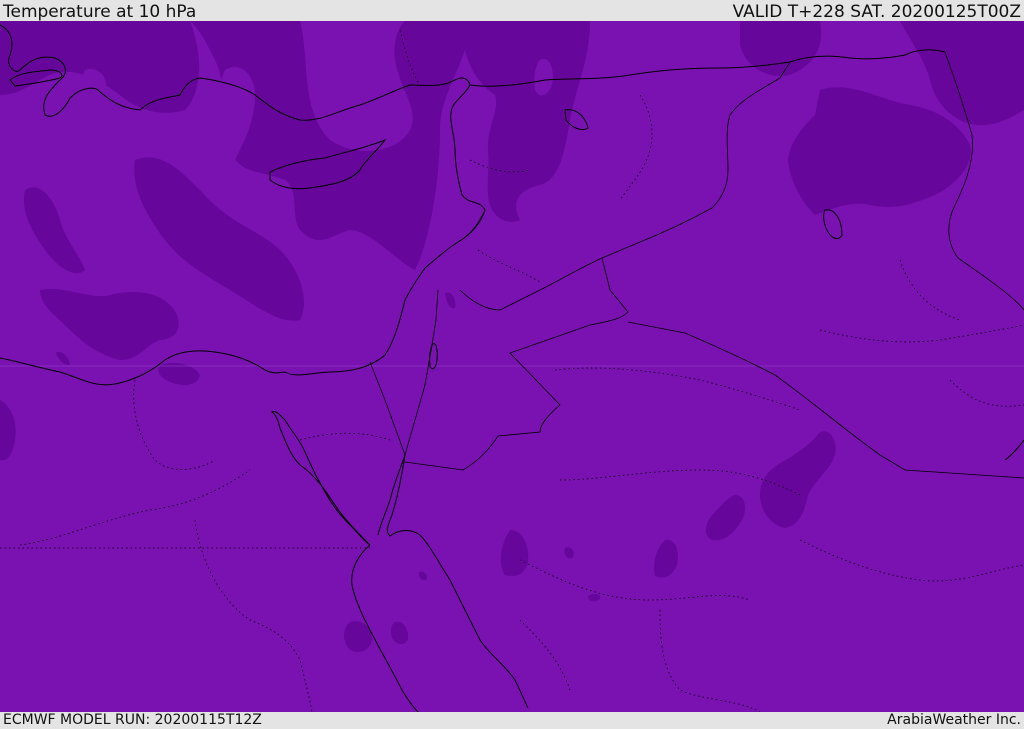 This screenshot has height=729, width=1024. What do you see at coordinates (954, 720) in the screenshot?
I see `credit-label: ArabiaWeather Inc.` at bounding box center [954, 720].